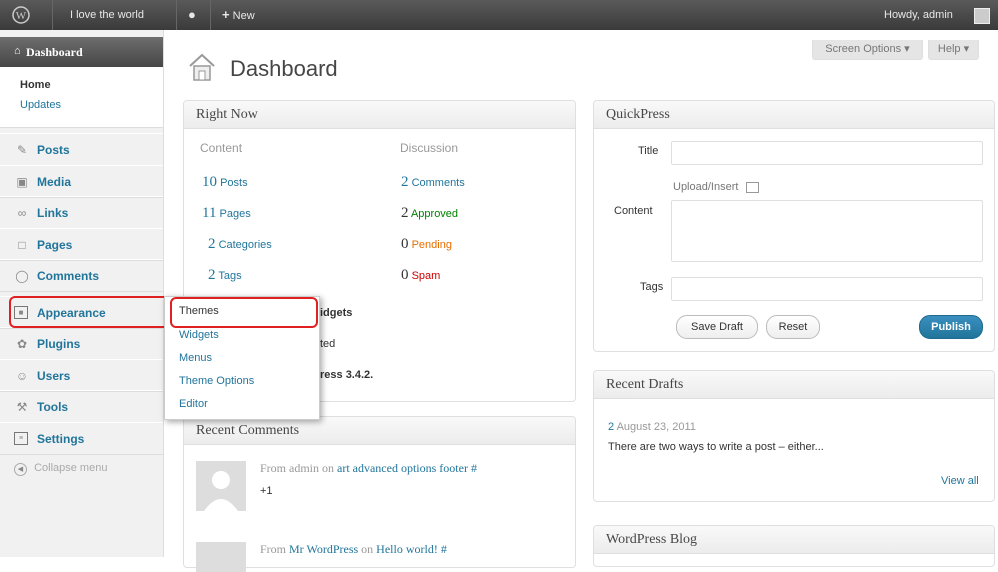  I want to click on recent-comments-title: Recent Comments, so click(379, 431).